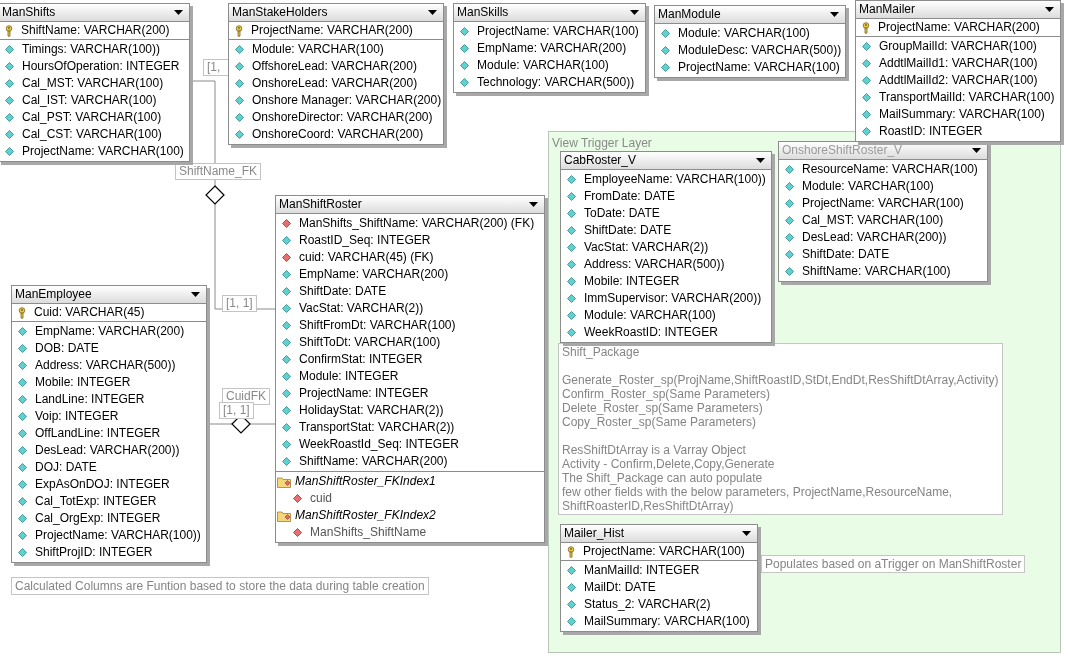 This screenshot has width=1068, height=658. I want to click on column-name: HoursOfOperation: INTEGER, so click(101, 66).